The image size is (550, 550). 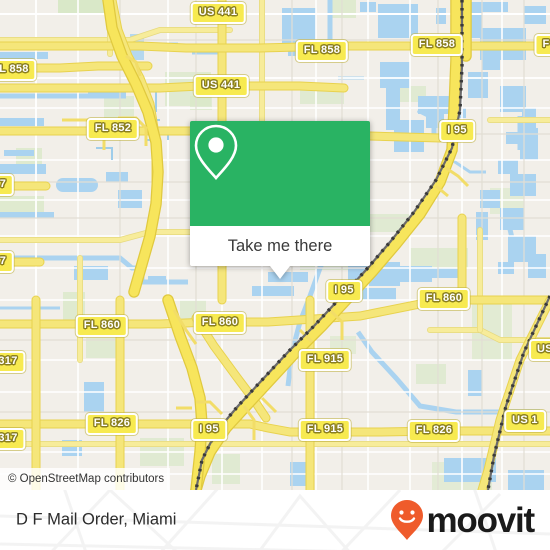 I want to click on popup-tail, so click(x=280, y=272).